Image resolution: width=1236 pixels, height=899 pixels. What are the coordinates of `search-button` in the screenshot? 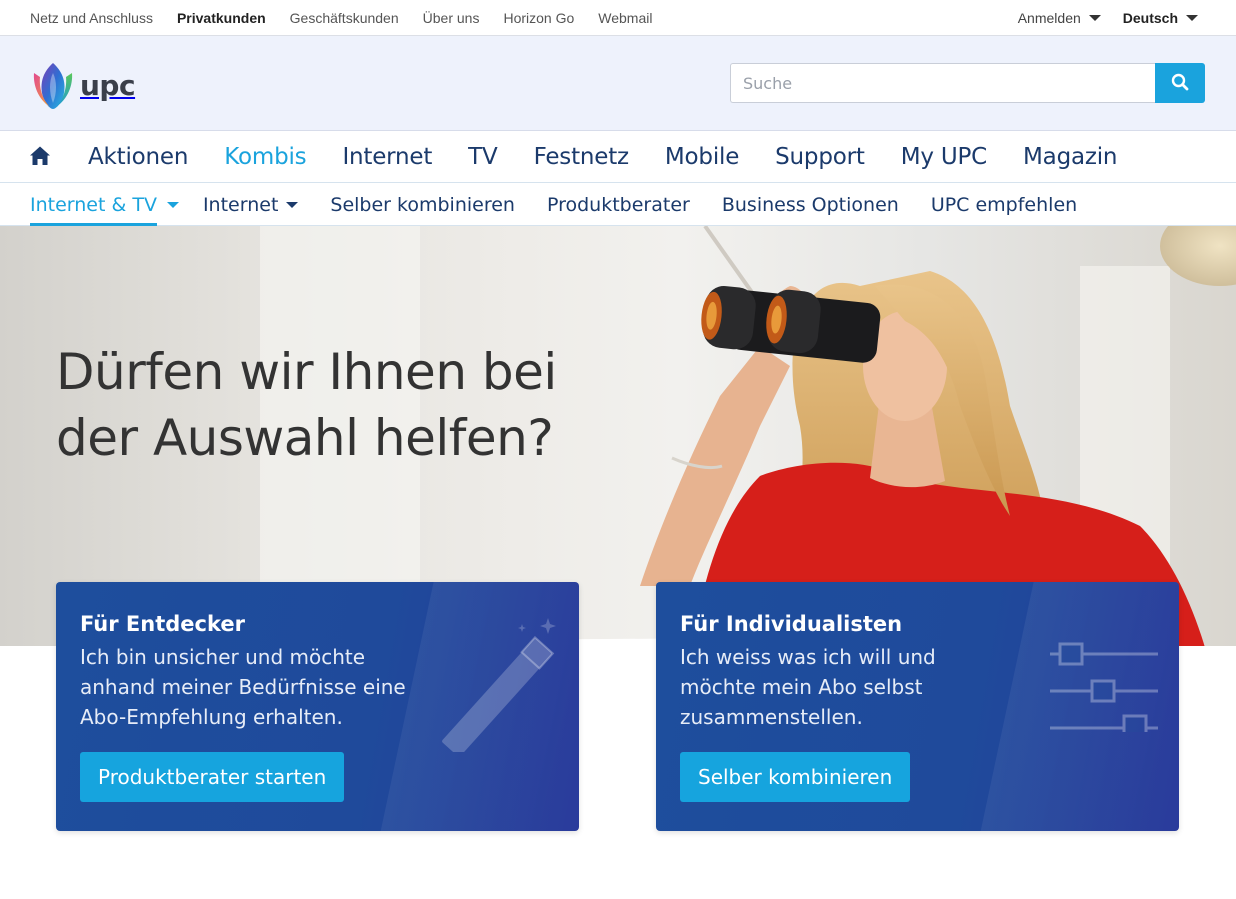 It's located at (1180, 83).